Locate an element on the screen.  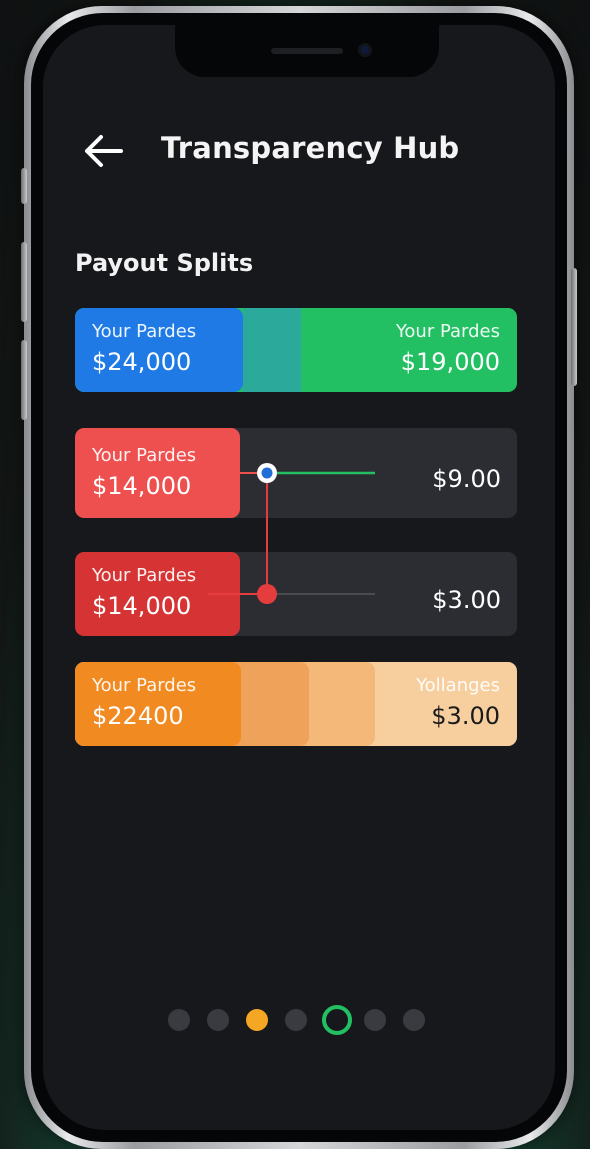
volume-down-button is located at coordinates (24, 380).